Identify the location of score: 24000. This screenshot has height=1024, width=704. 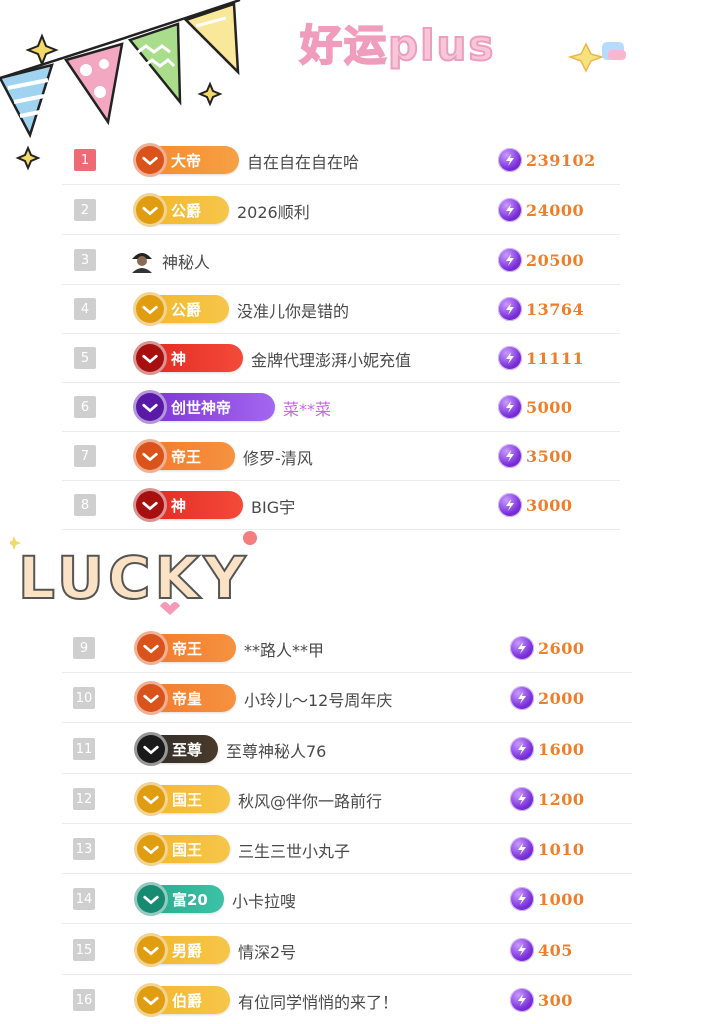
(541, 210).